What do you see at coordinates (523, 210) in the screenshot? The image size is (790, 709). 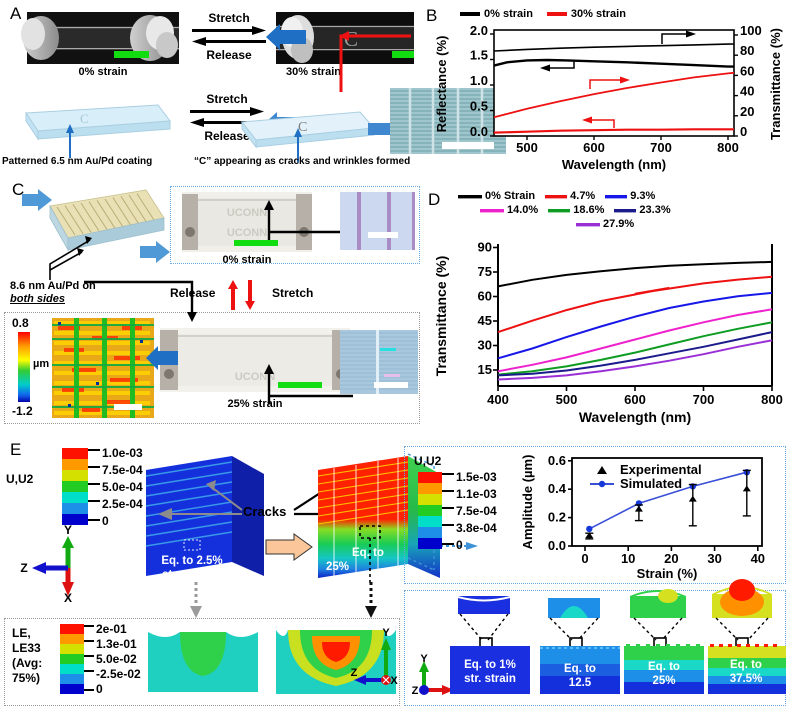 I see `legend-label: 14.0%` at bounding box center [523, 210].